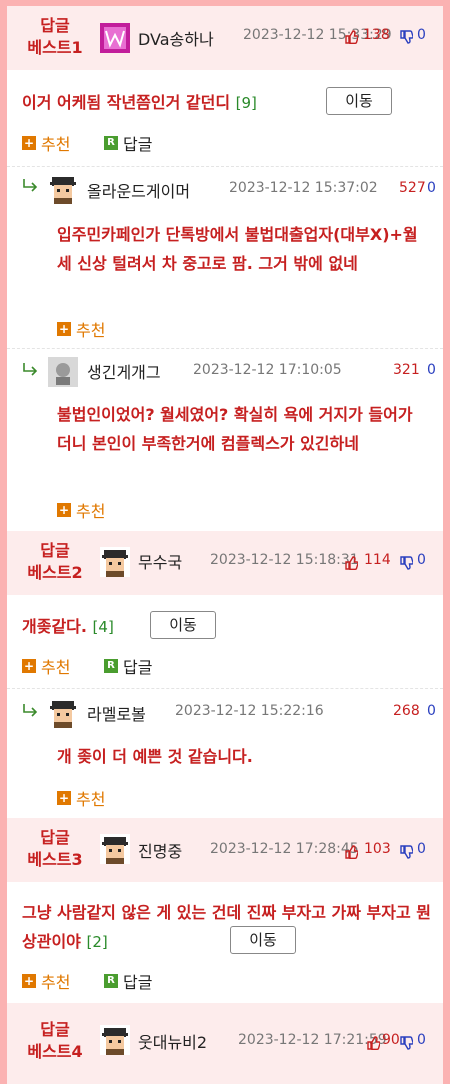  What do you see at coordinates (412, 188) in the screenshot?
I see `upvote-count: 527` at bounding box center [412, 188].